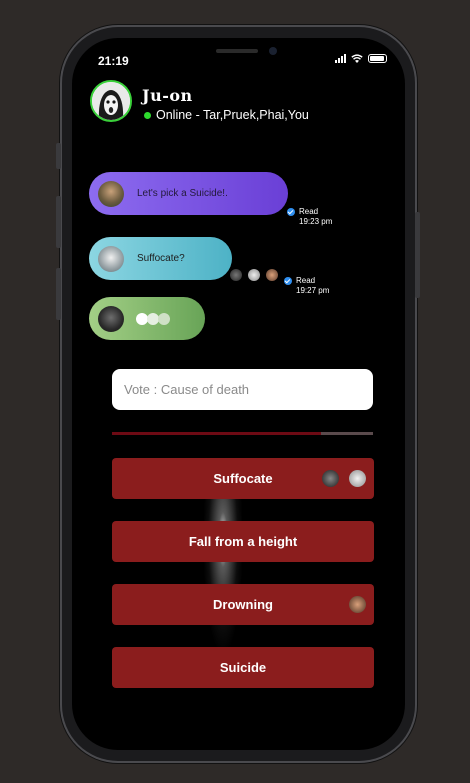 This screenshot has height=783, width=470. I want to click on front-camera, so click(273, 51).